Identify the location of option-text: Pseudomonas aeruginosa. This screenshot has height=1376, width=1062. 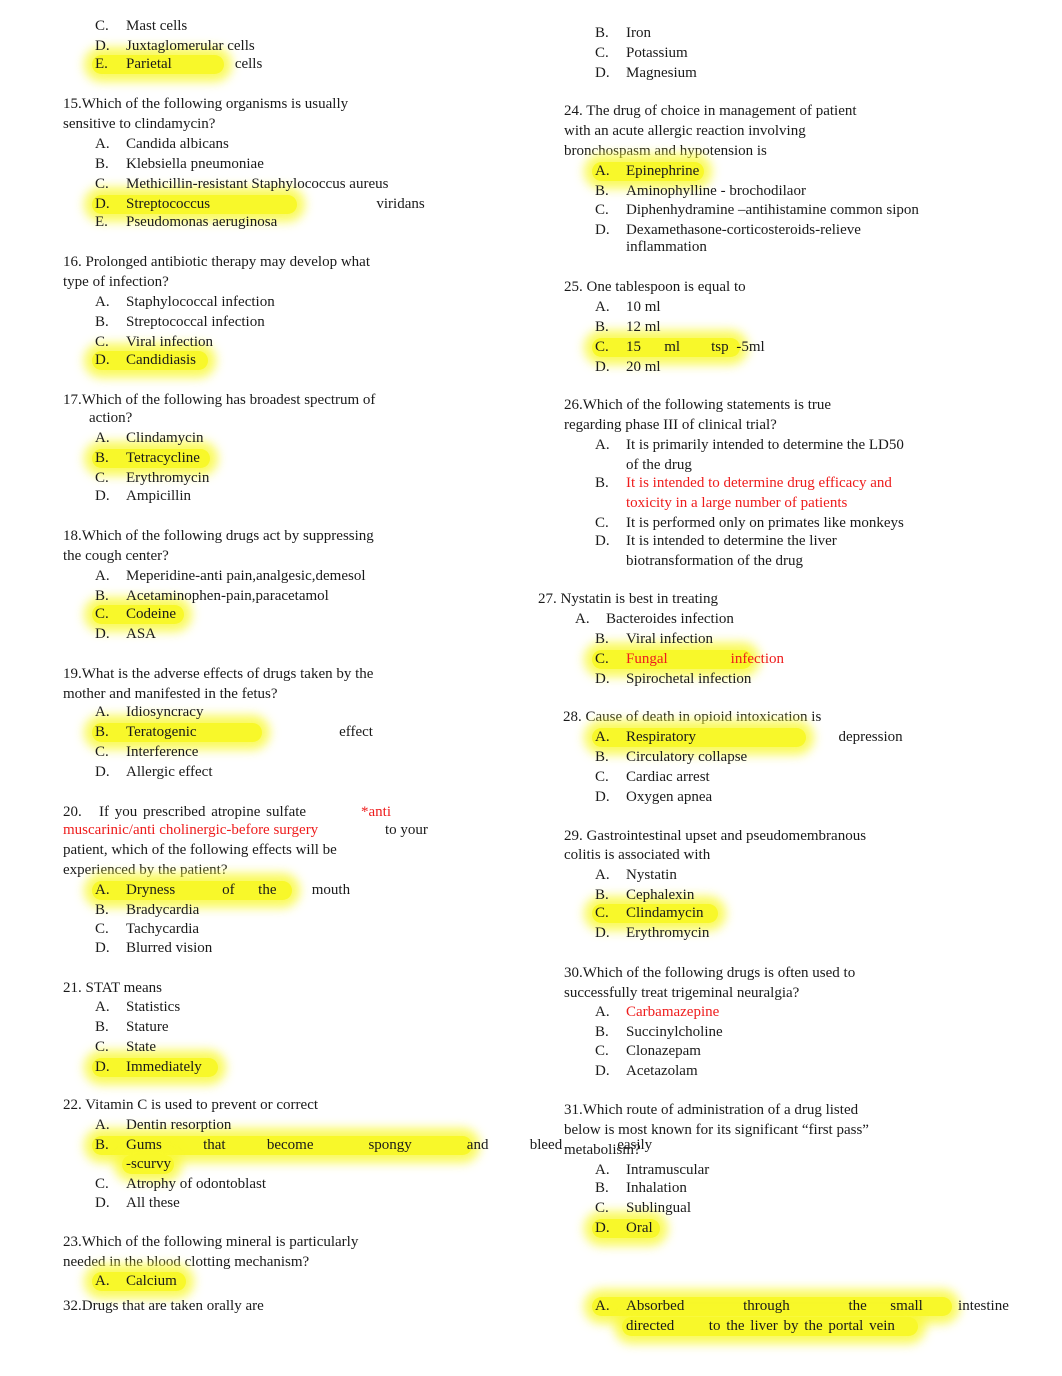
(202, 222).